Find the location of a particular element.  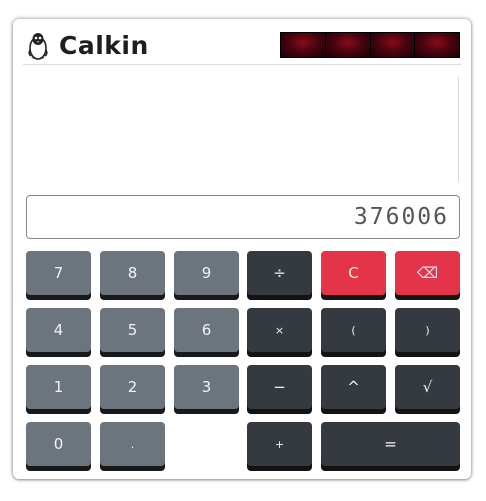

key-divide: ÷ is located at coordinates (279, 273).